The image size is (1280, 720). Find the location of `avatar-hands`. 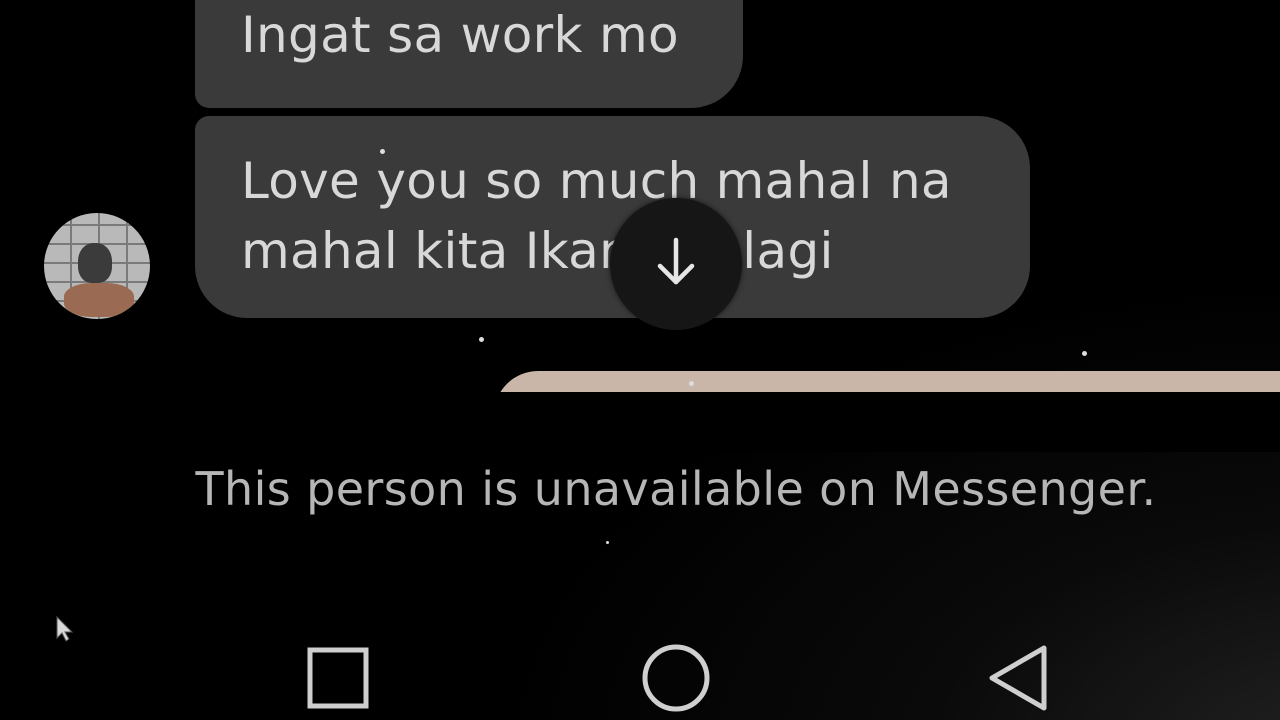

avatar-hands is located at coordinates (99, 300).